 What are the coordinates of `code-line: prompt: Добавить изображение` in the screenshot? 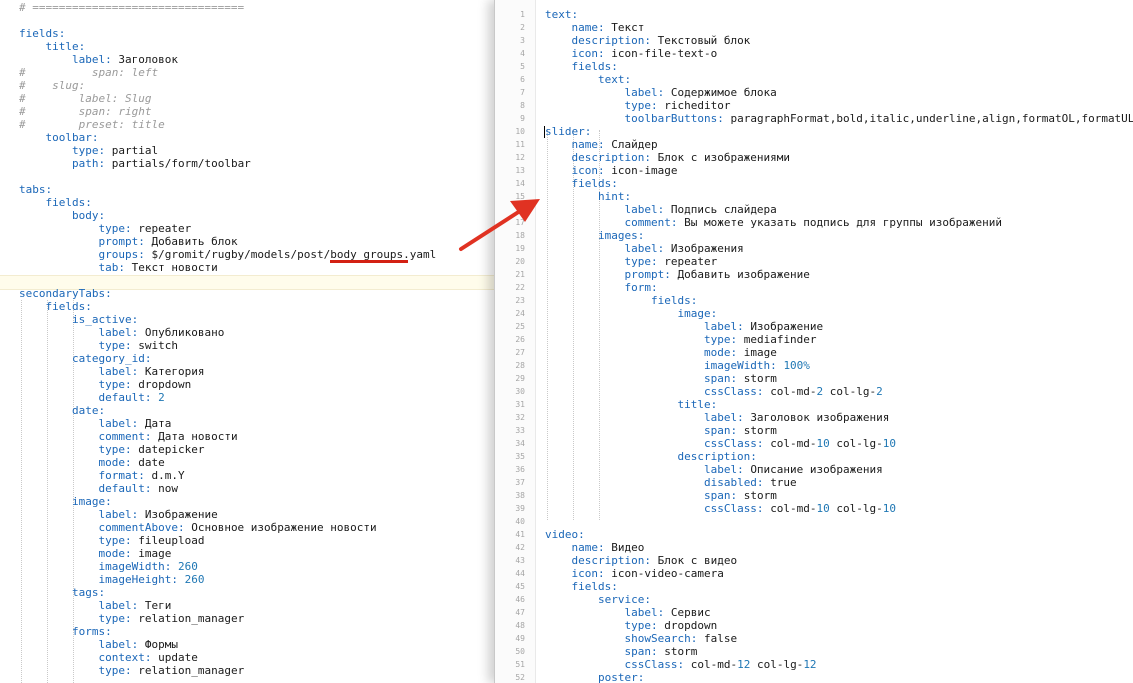 It's located at (677, 274).